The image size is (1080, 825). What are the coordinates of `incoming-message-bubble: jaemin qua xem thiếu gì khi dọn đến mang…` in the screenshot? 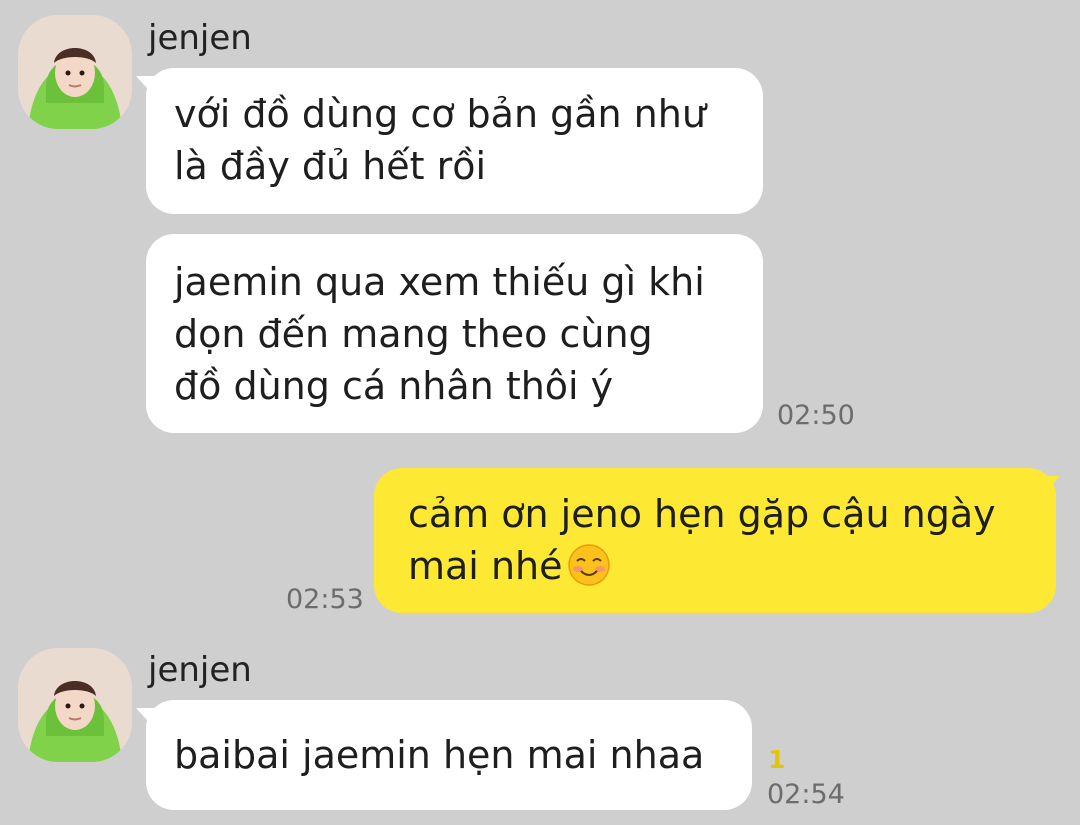 It's located at (454, 333).